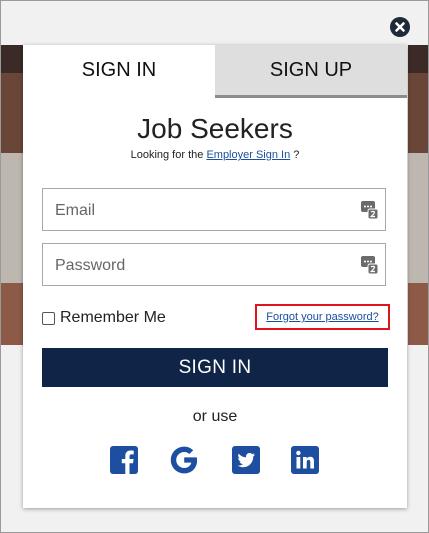 Image resolution: width=429 pixels, height=533 pixels. Describe the element at coordinates (205, 210) in the screenshot. I see `email-input` at that location.